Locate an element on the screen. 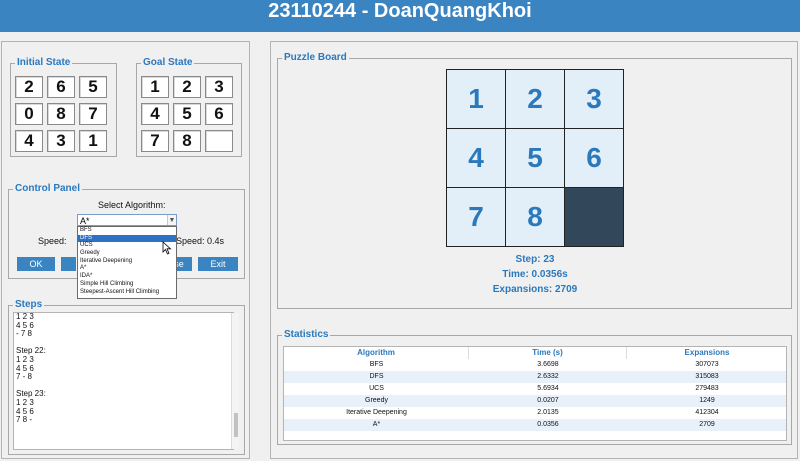 The width and height of the screenshot is (800, 461). table-cell: UCS is located at coordinates (376, 388).